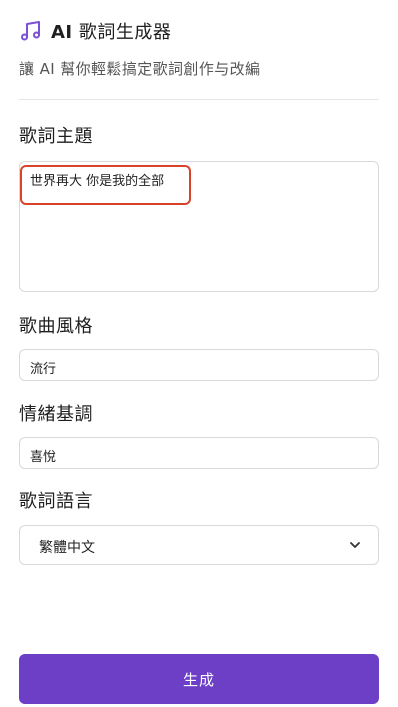  What do you see at coordinates (62, 32) in the screenshot?
I see `app-title-ai: AI` at bounding box center [62, 32].